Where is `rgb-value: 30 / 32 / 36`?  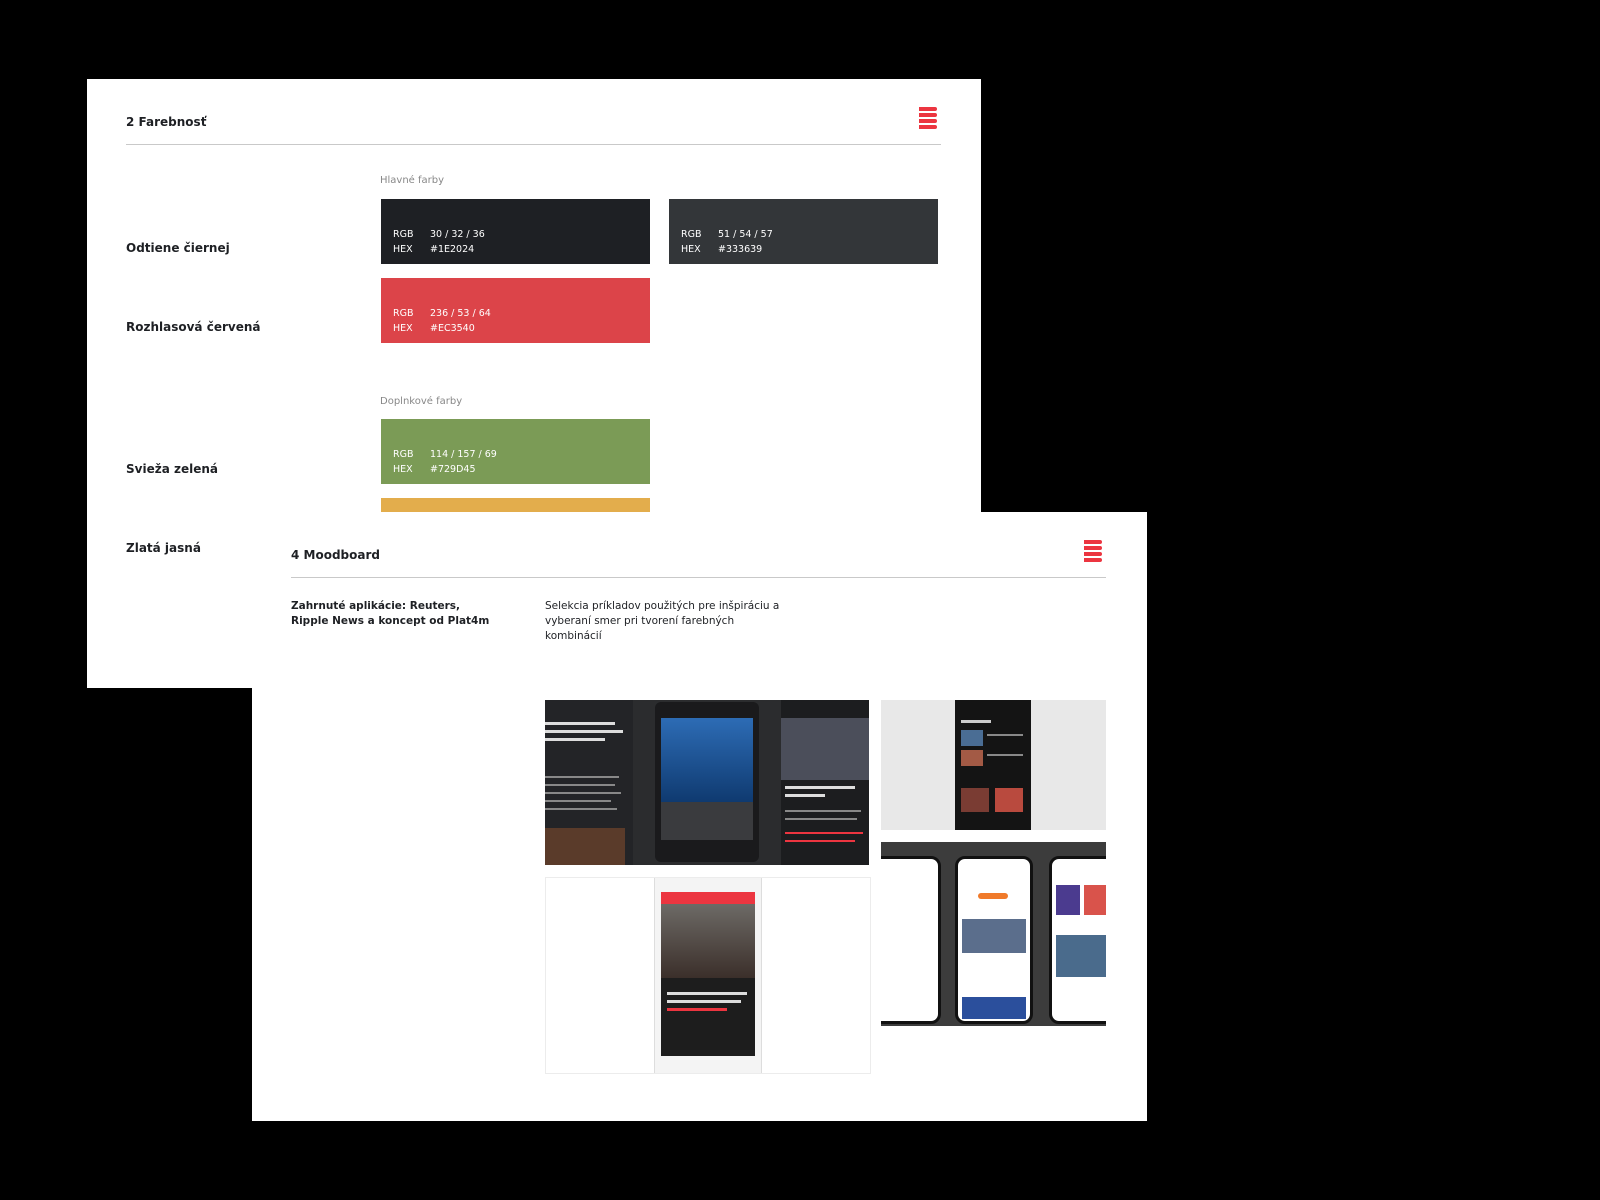 rgb-value: 30 / 32 / 36 is located at coordinates (457, 234).